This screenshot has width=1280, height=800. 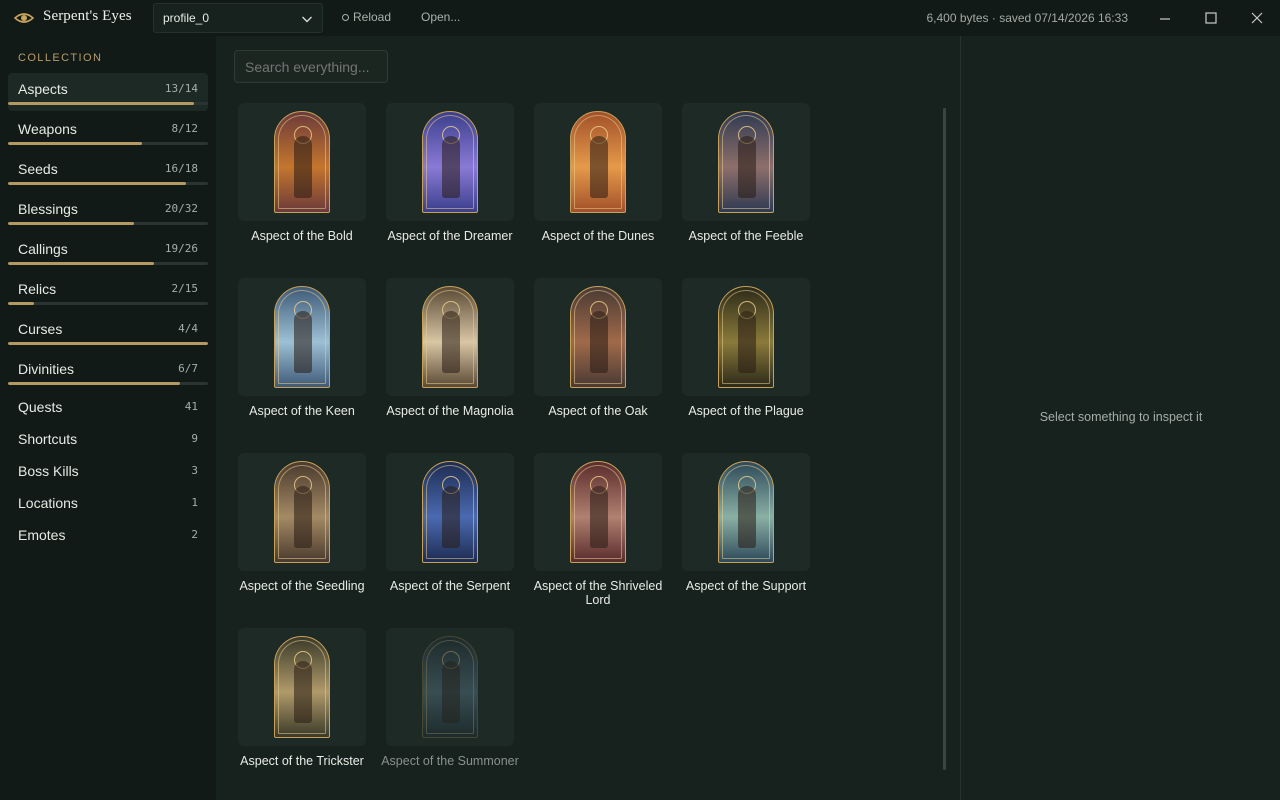 I want to click on sidebar-item-label: Callings, so click(x=43, y=249).